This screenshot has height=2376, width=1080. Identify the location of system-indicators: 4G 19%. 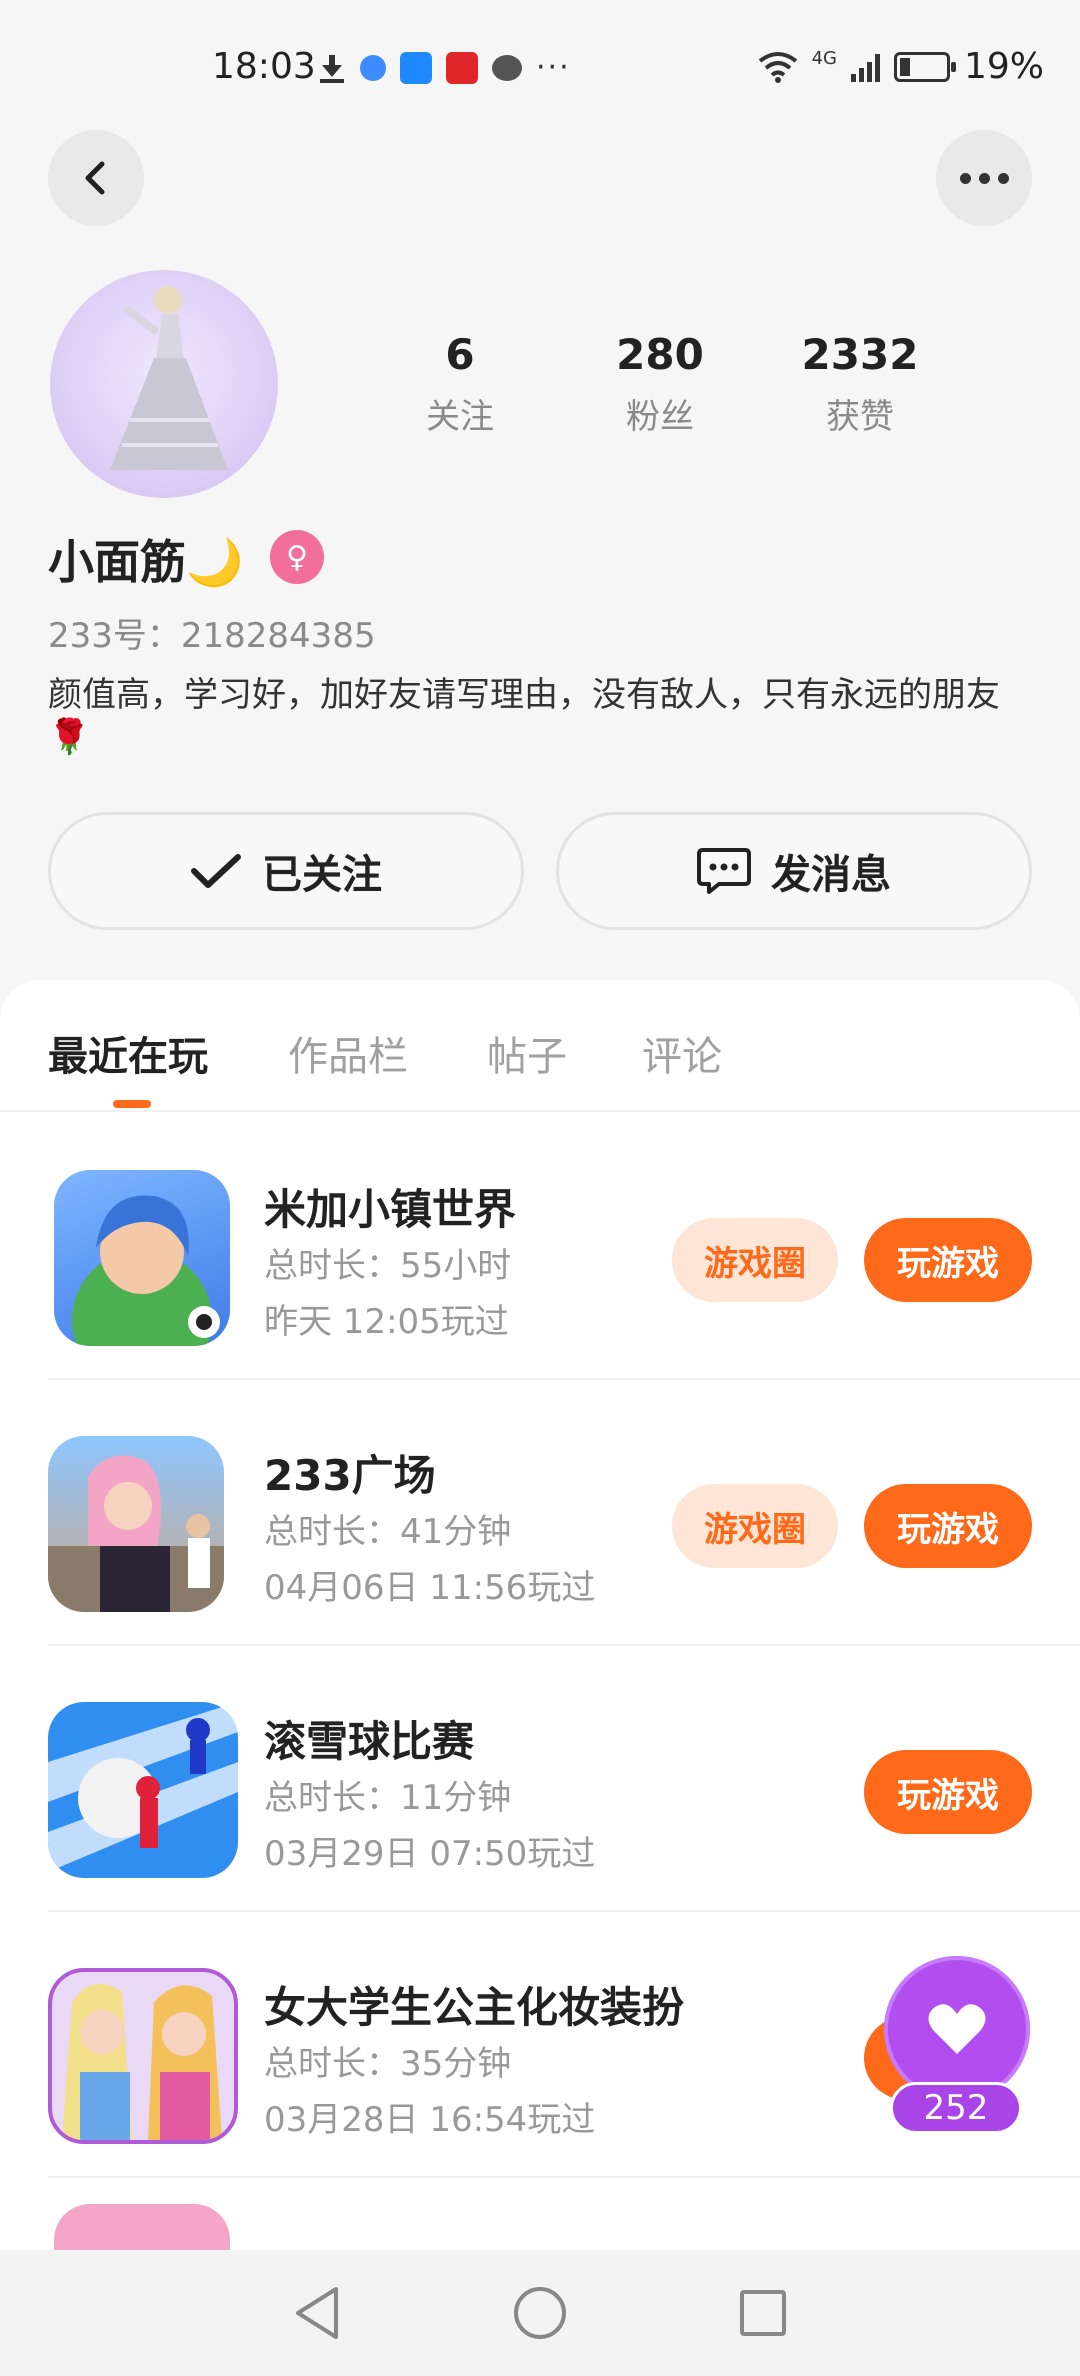
(901, 66).